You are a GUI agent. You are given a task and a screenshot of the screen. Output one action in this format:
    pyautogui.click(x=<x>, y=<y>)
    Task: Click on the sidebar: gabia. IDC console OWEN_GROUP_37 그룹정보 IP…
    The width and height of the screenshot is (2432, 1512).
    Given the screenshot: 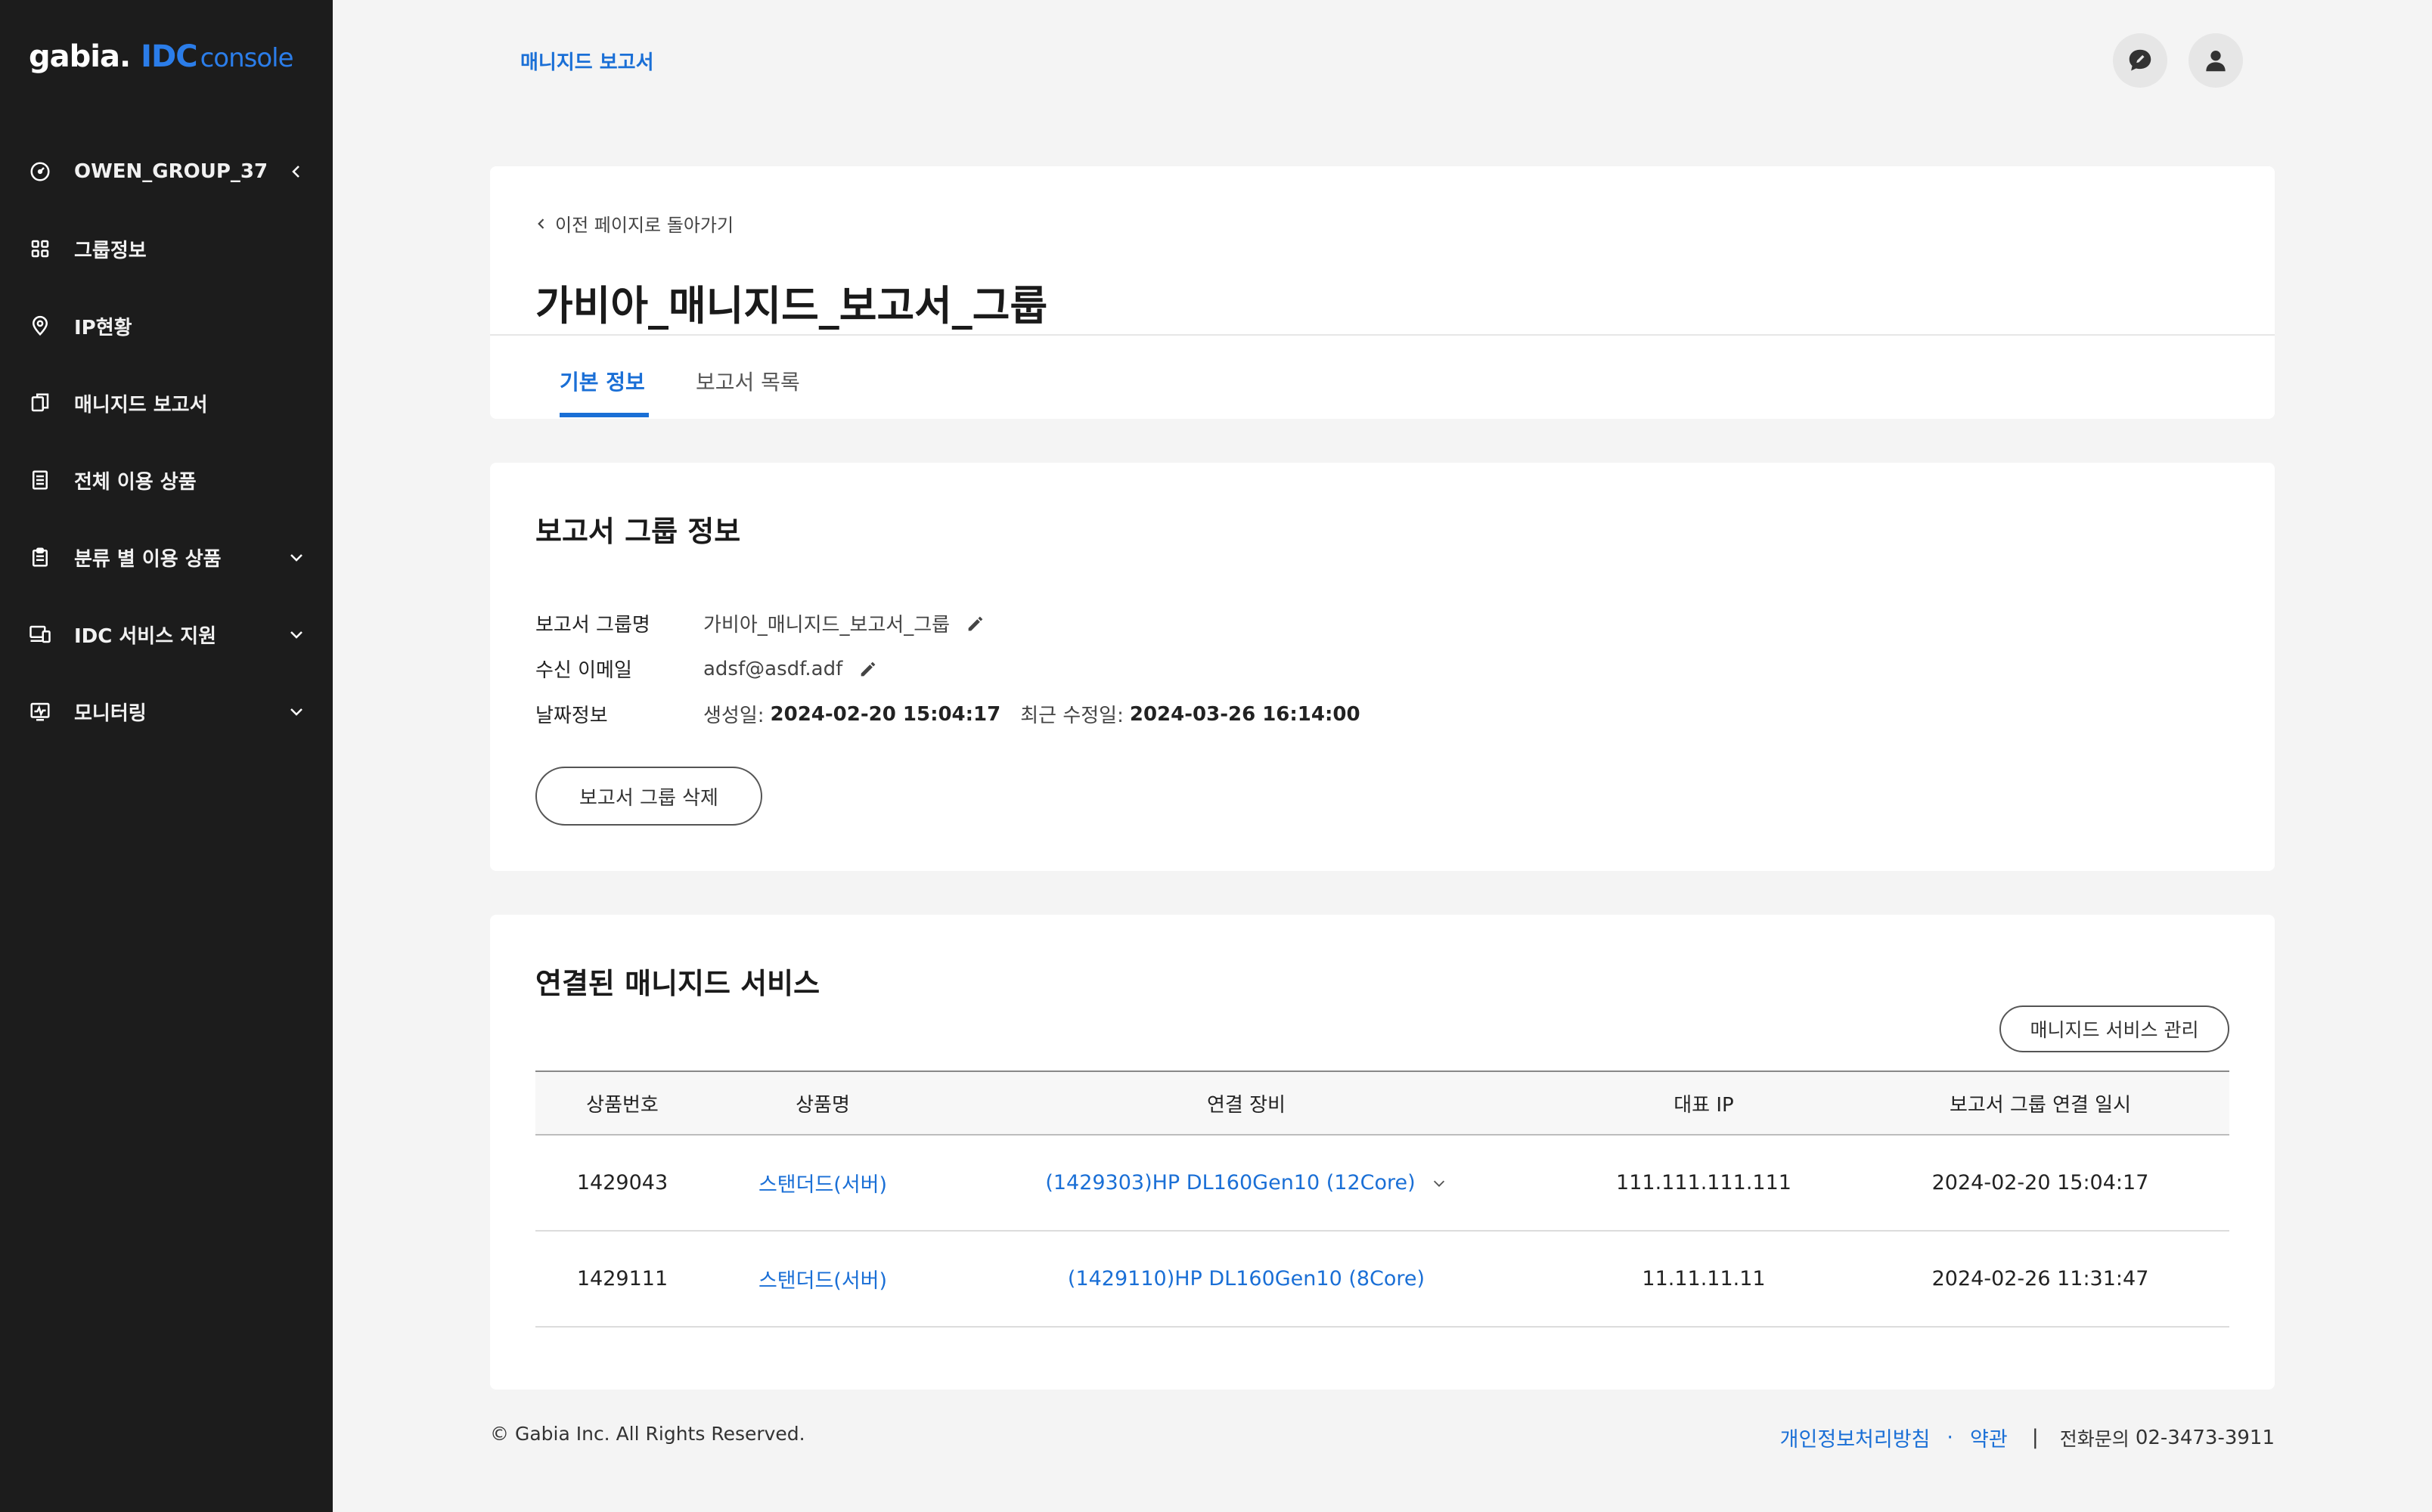 What is the action you would take?
    pyautogui.click(x=167, y=756)
    